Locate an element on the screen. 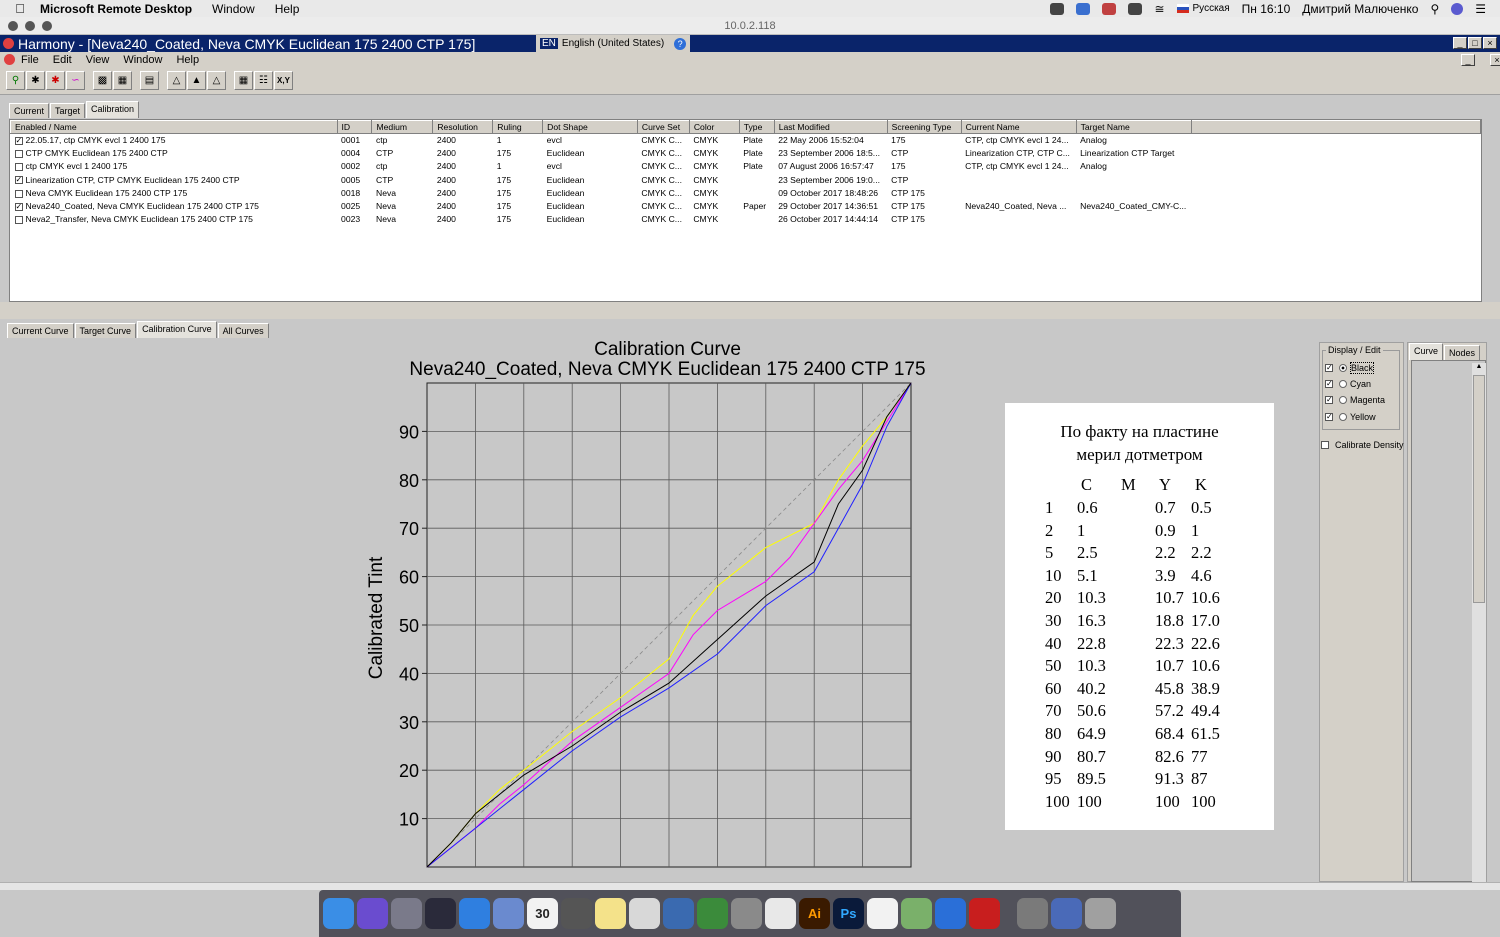  dock-trash-icon is located at coordinates (1100, 913).